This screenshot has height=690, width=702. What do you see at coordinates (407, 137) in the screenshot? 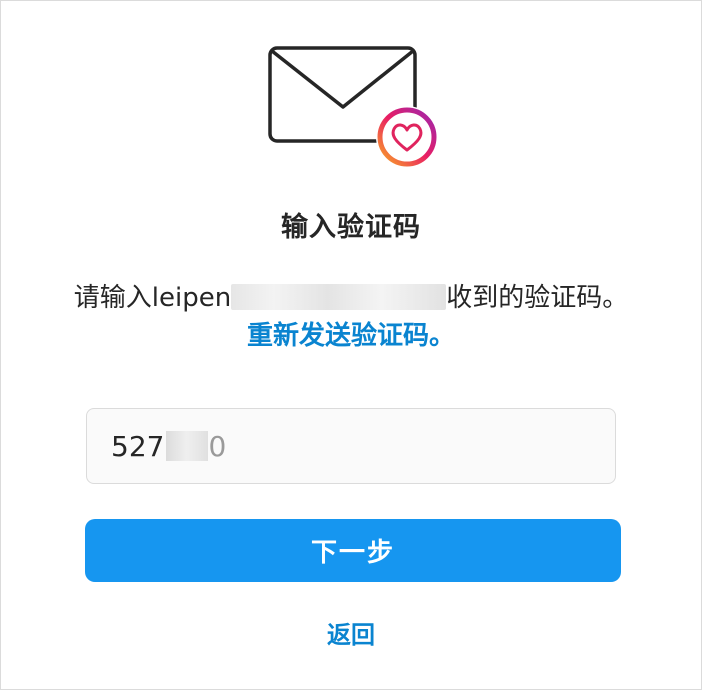
I see `heart-icon` at bounding box center [407, 137].